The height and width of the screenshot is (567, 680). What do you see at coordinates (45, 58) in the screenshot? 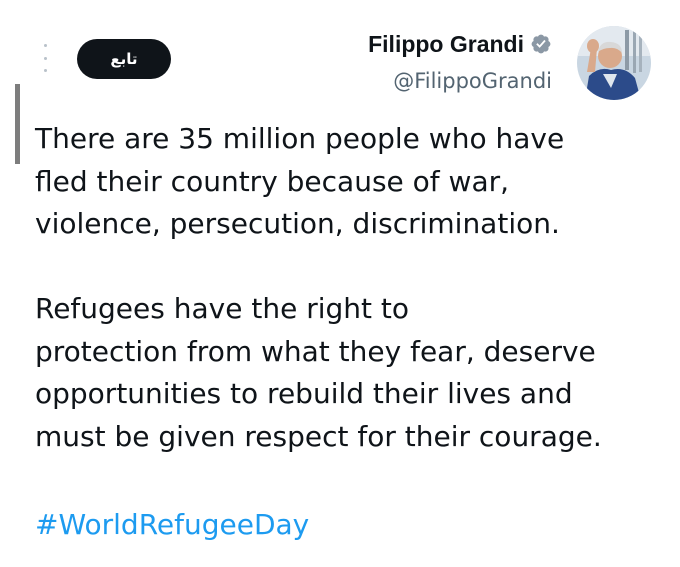
I see `more-options-icon` at bounding box center [45, 58].